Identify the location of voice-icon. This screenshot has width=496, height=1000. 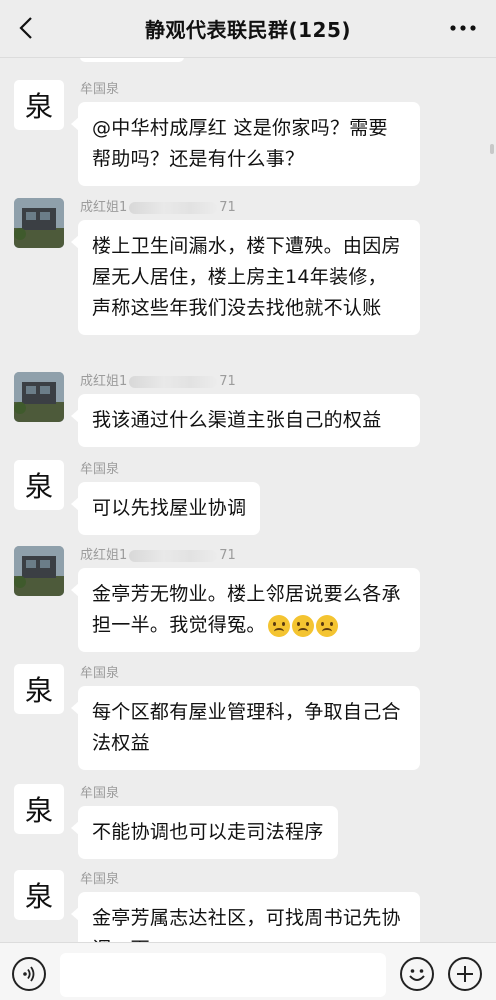
(29, 974).